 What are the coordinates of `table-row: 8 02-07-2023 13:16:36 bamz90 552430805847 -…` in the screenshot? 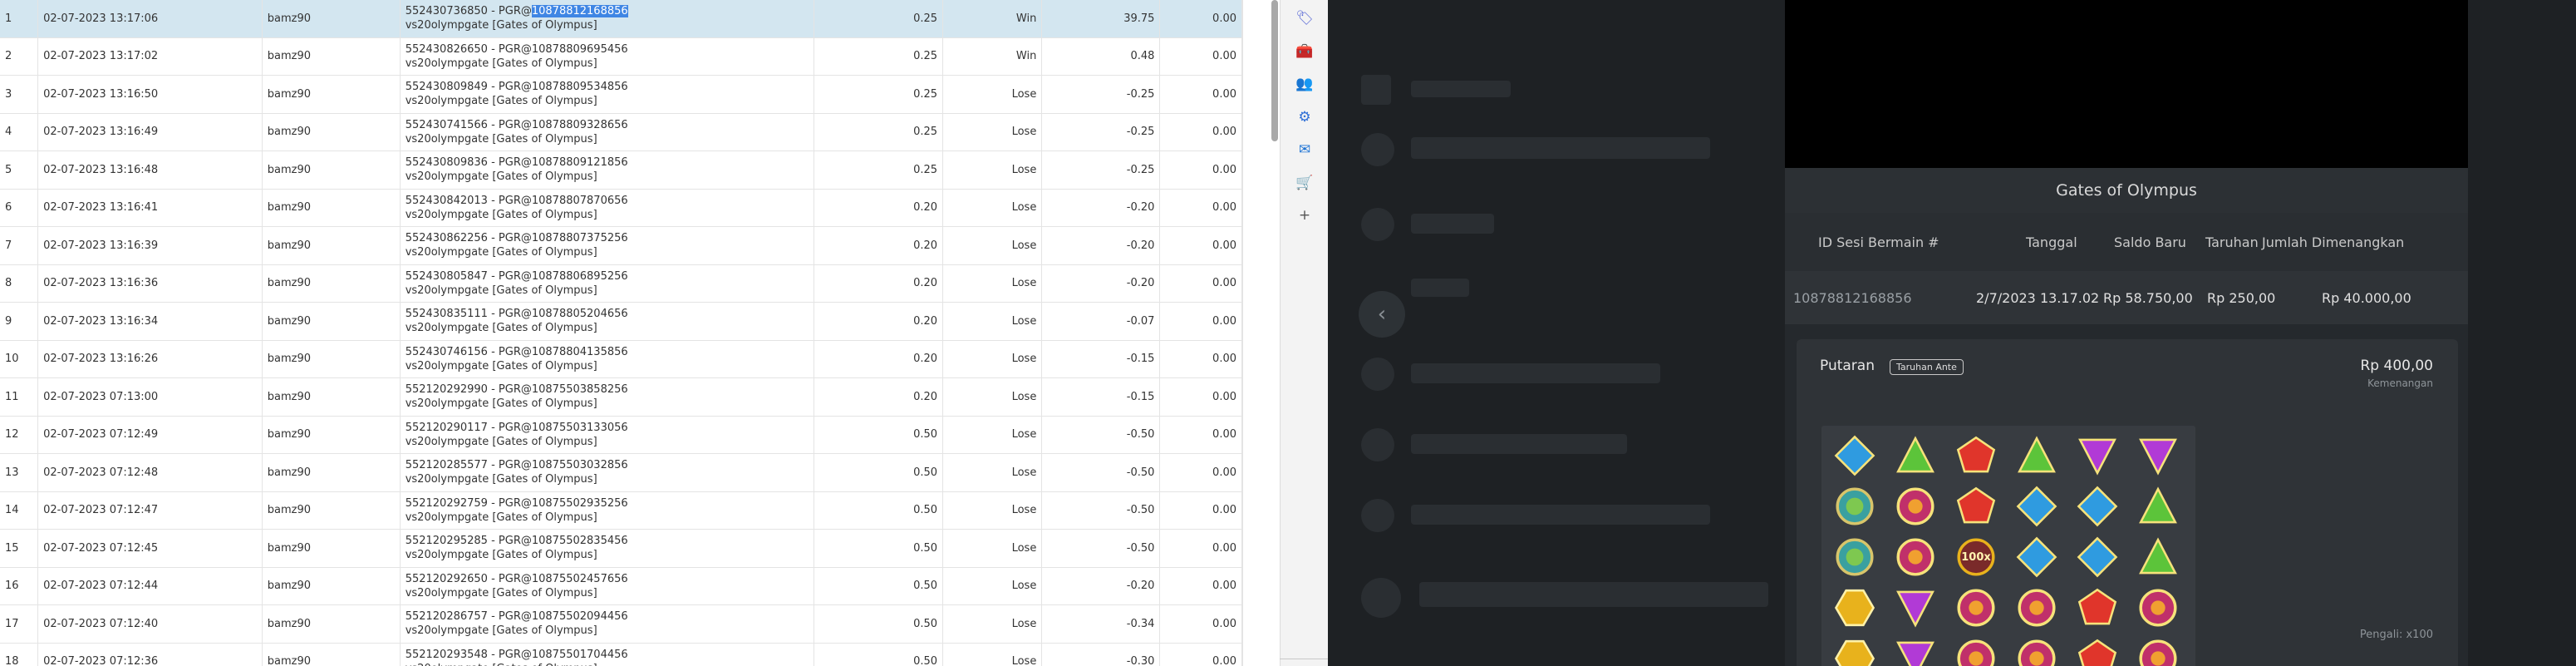 It's located at (621, 283).